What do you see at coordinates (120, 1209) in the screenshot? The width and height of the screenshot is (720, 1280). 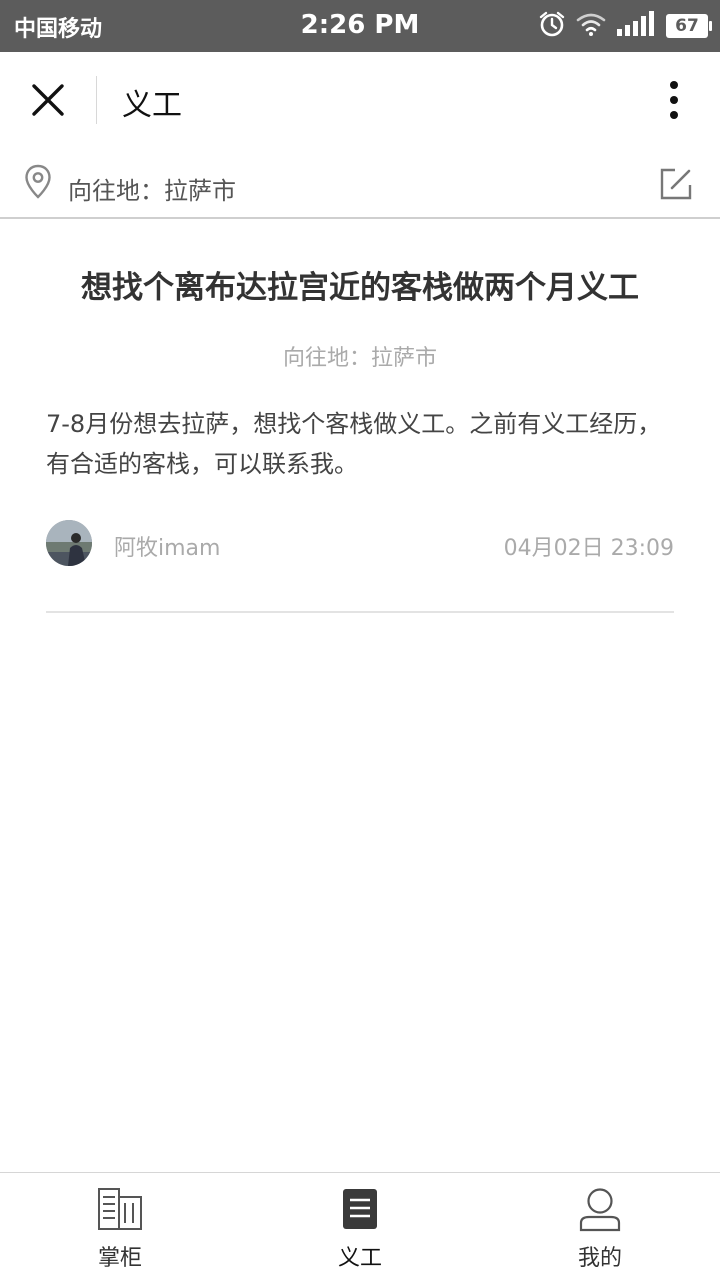 I see `book-icon` at bounding box center [120, 1209].